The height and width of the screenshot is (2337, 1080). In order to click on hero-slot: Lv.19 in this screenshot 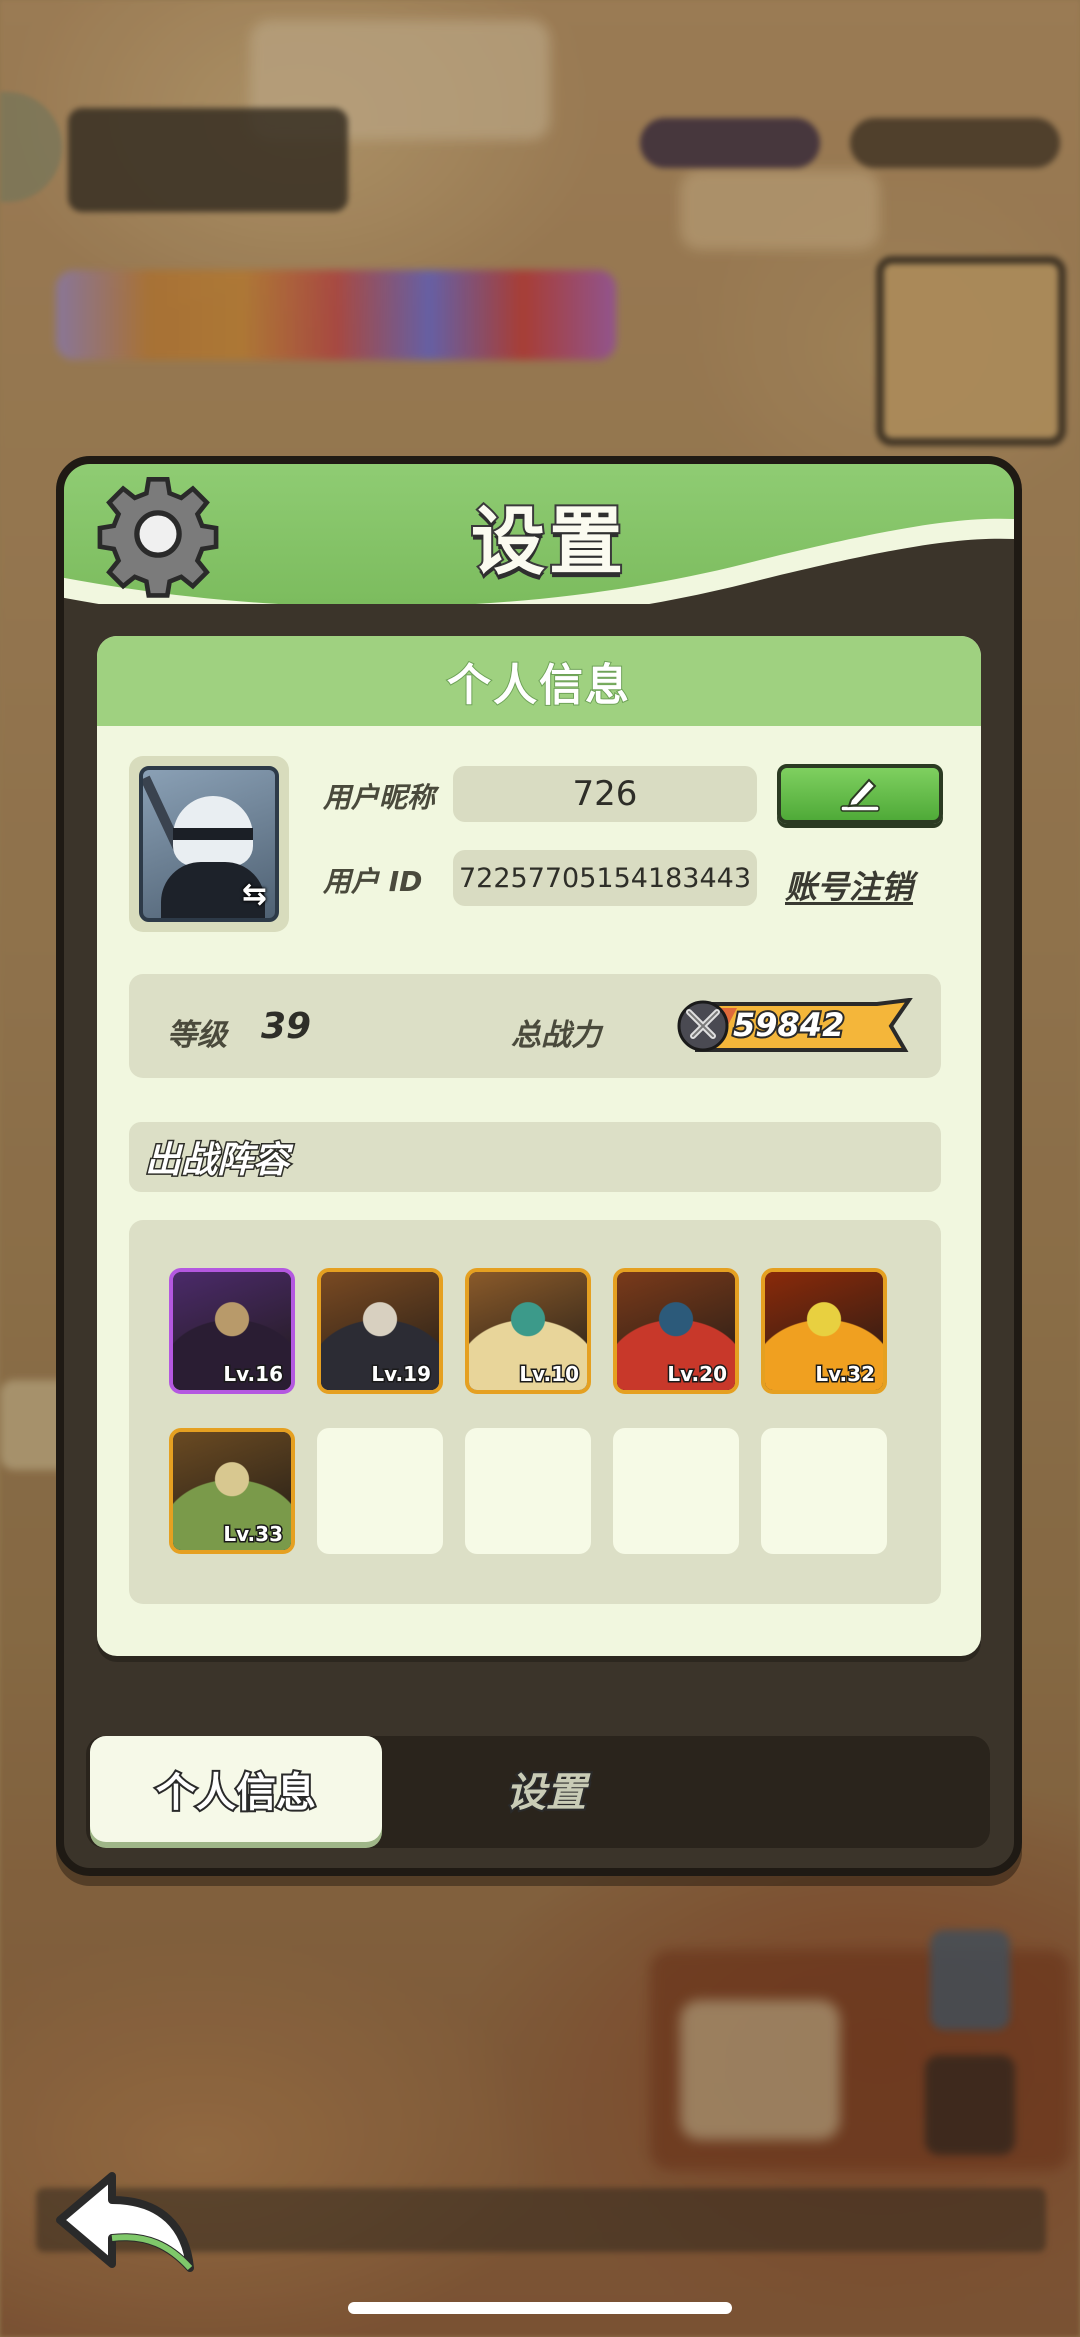, I will do `click(380, 1331)`.